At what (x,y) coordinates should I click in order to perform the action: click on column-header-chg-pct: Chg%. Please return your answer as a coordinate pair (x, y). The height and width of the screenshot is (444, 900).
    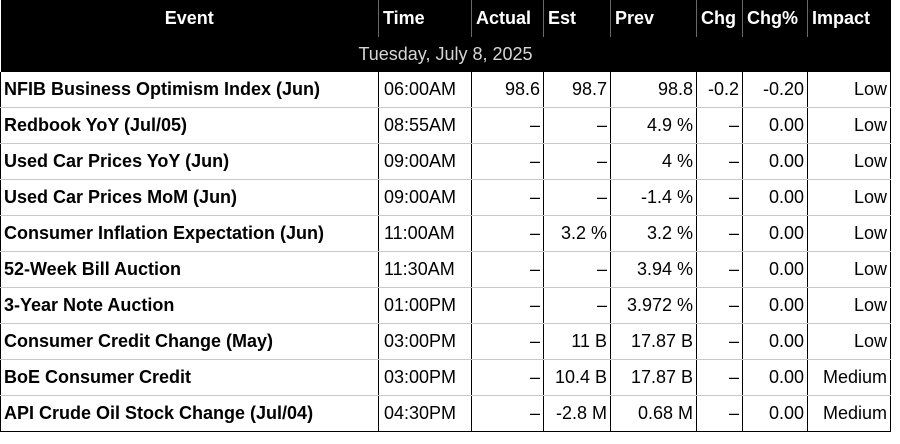
    Looking at the image, I should click on (775, 18).